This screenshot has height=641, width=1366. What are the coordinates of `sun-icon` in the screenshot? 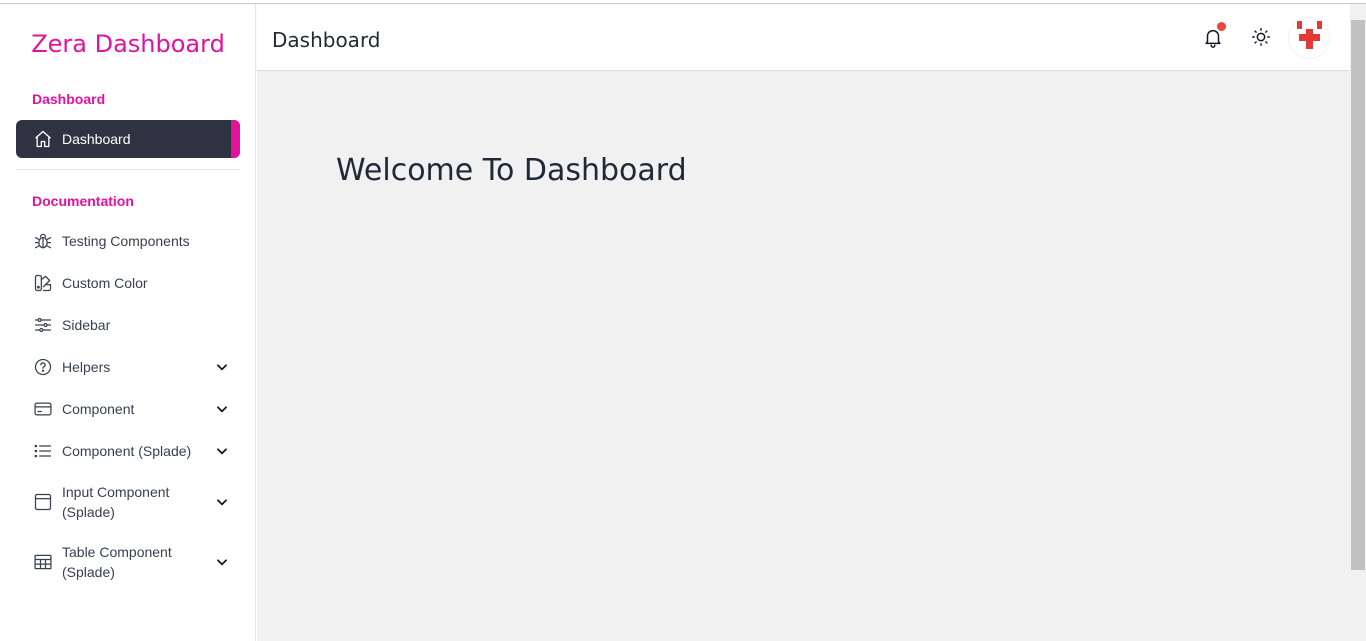 It's located at (1261, 37).